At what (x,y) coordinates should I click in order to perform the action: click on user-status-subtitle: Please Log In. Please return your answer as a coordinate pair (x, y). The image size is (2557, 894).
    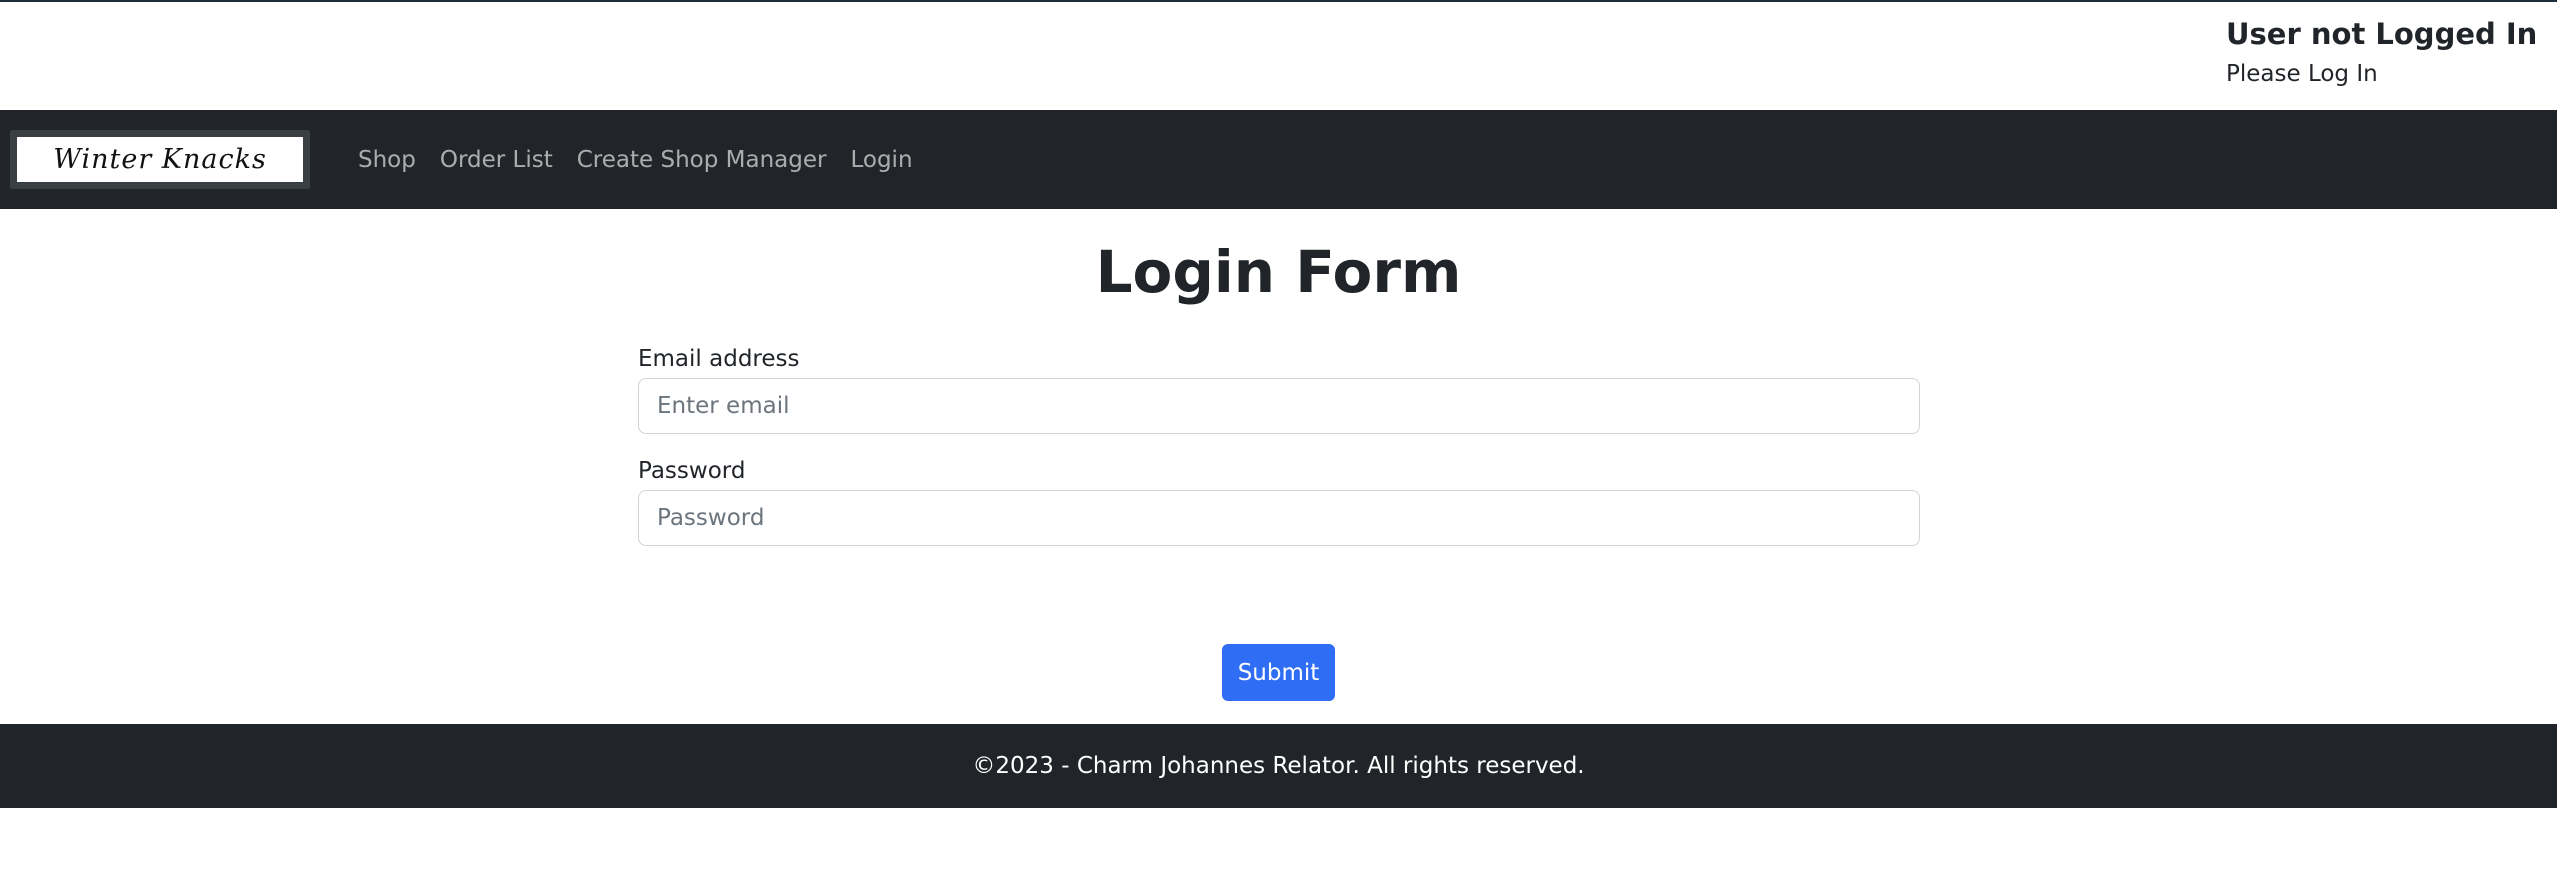
    Looking at the image, I should click on (2302, 74).